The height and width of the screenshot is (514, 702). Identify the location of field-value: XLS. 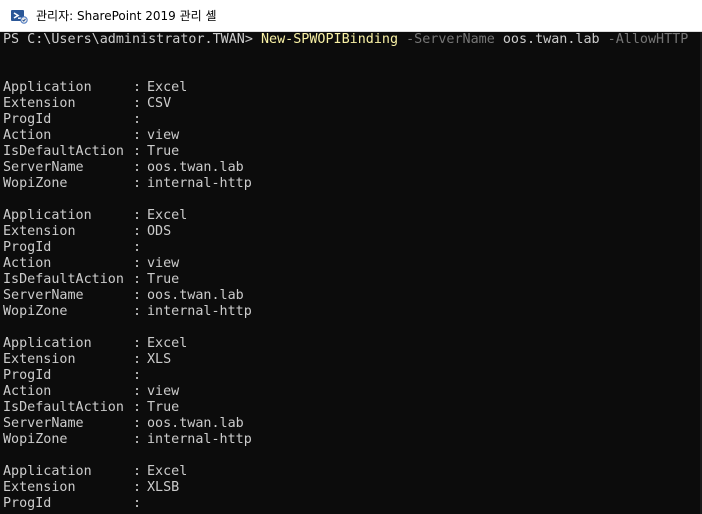
(159, 359).